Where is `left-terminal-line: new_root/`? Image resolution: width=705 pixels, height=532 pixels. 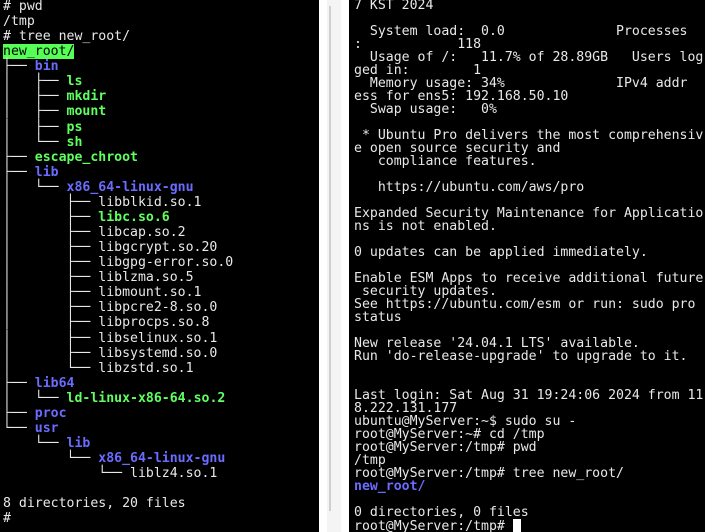
left-terminal-line: new_root/ is located at coordinates (39, 52).